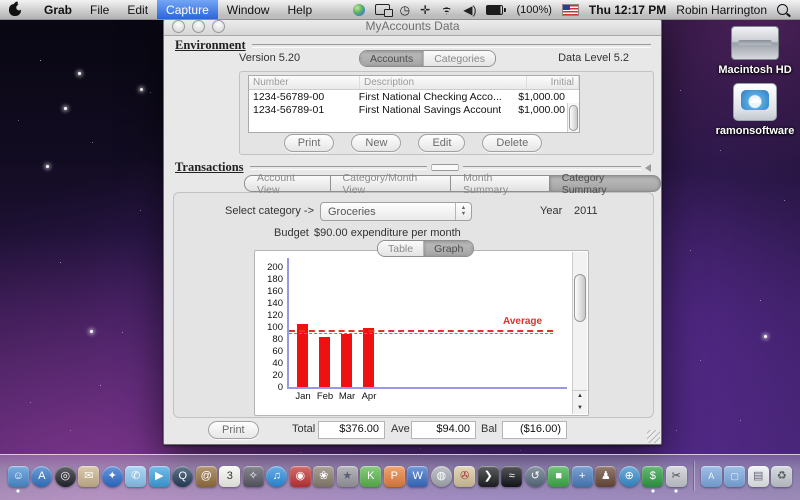 This screenshot has width=800, height=500. I want to click on dock-xcode-icon: +, so click(582, 476).